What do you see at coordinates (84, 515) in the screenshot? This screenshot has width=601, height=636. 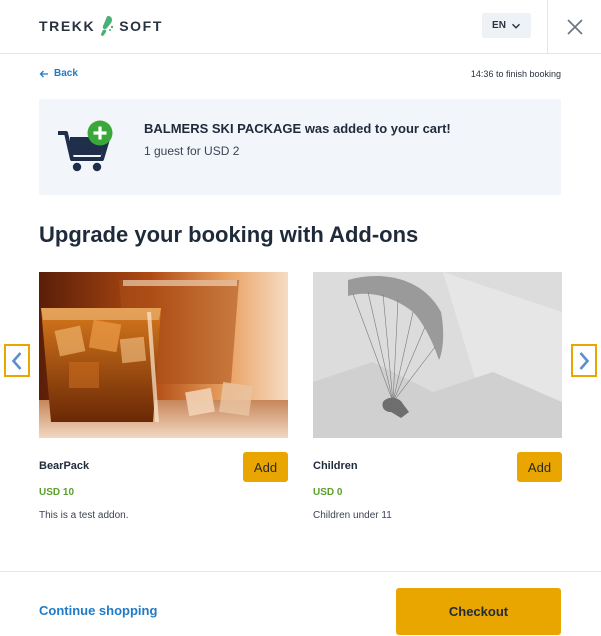 I see `addon-description: This is a test addon.` at bounding box center [84, 515].